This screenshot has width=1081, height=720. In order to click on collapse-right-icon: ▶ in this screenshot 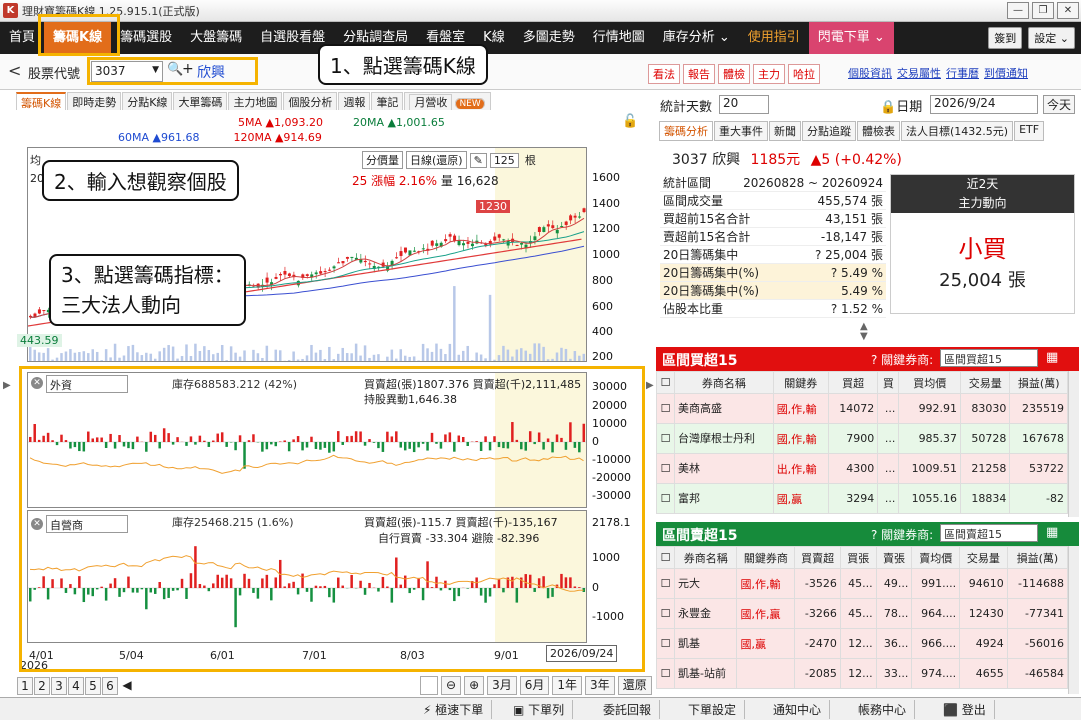, I will do `click(650, 385)`.